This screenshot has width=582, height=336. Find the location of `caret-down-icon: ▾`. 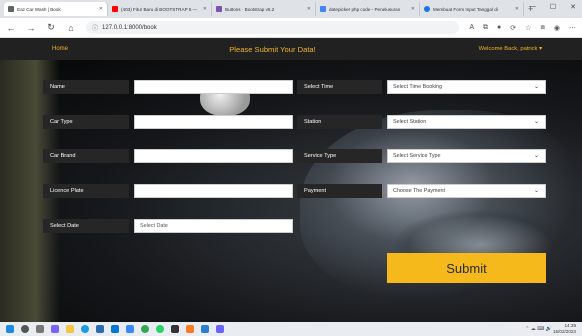

caret-down-icon: ▾ is located at coordinates (540, 49).